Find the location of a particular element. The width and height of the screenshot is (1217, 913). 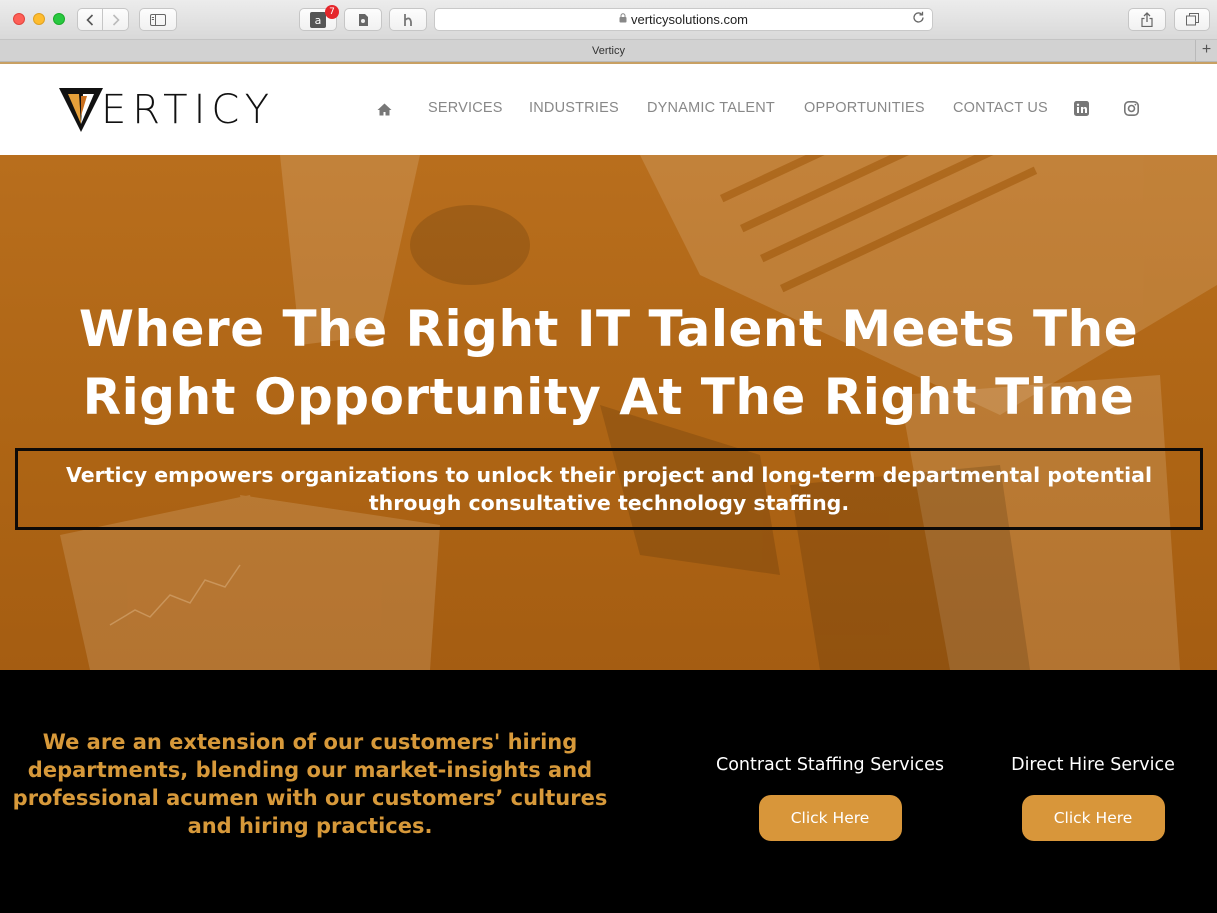

honey-extension-button is located at coordinates (408, 19).